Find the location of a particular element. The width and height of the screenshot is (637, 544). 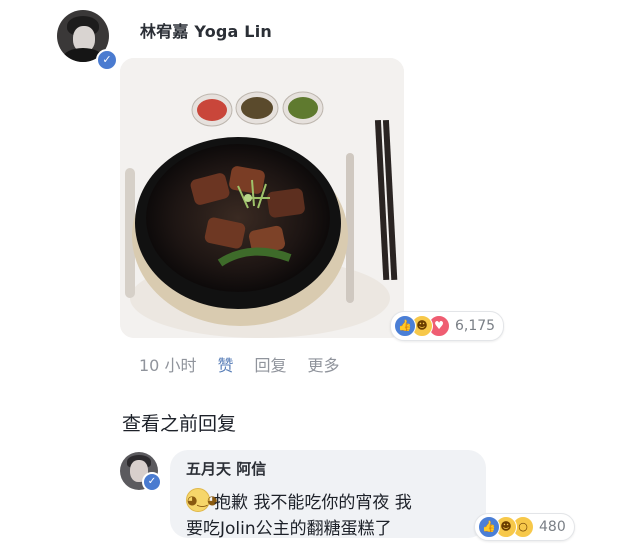

comment-text-line-1: 抱歉 我不能吃你的宵夜 我 is located at coordinates (313, 503).